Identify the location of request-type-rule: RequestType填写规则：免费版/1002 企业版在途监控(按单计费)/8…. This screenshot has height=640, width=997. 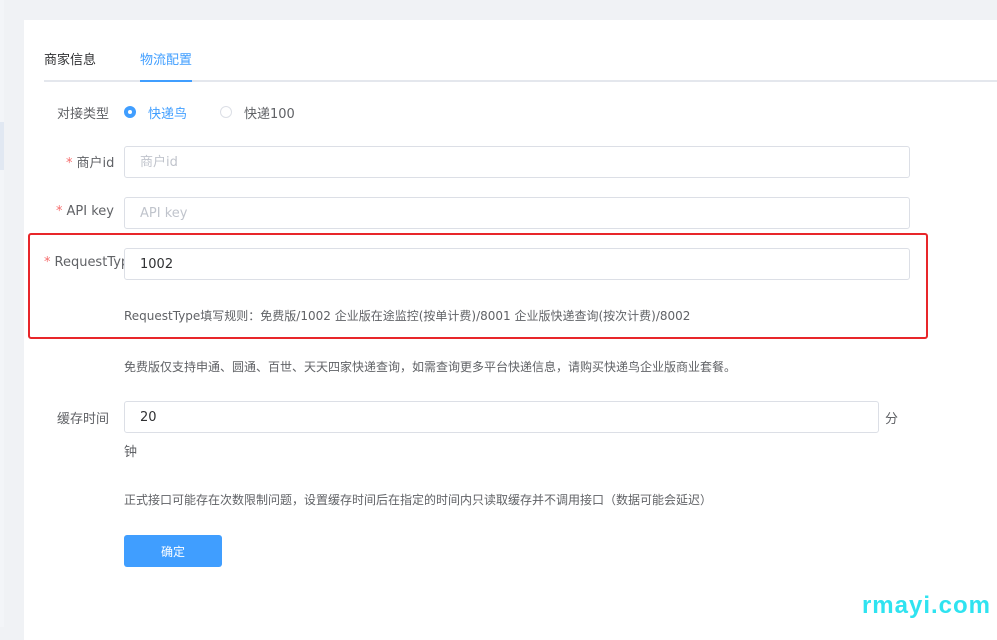
(407, 316).